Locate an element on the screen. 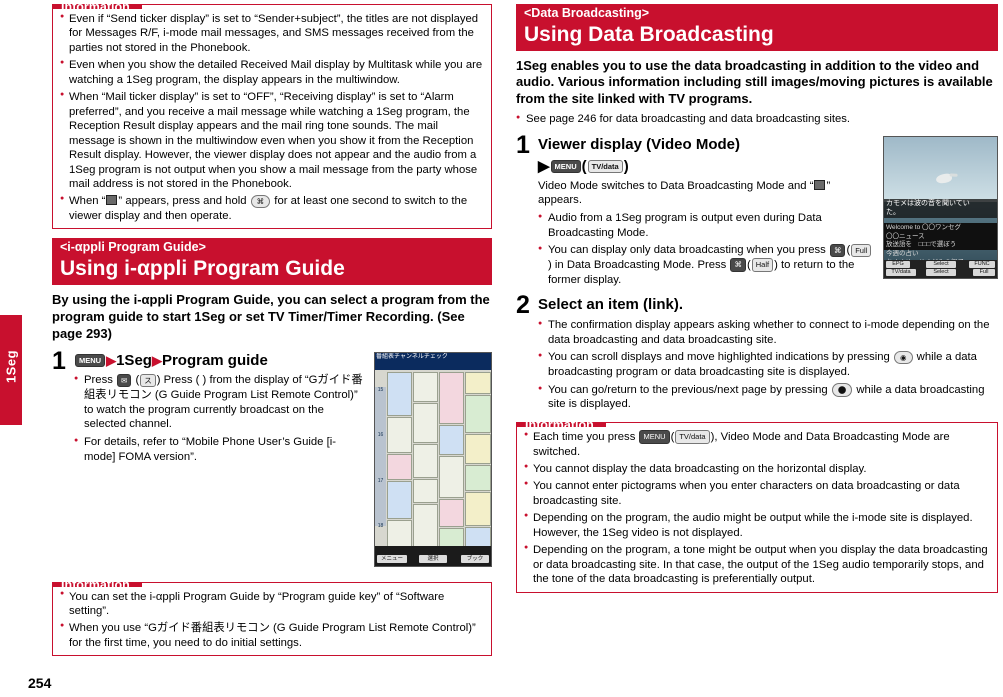 The width and height of the screenshot is (1003, 697). softkey-label-icon: ス is located at coordinates (148, 380).